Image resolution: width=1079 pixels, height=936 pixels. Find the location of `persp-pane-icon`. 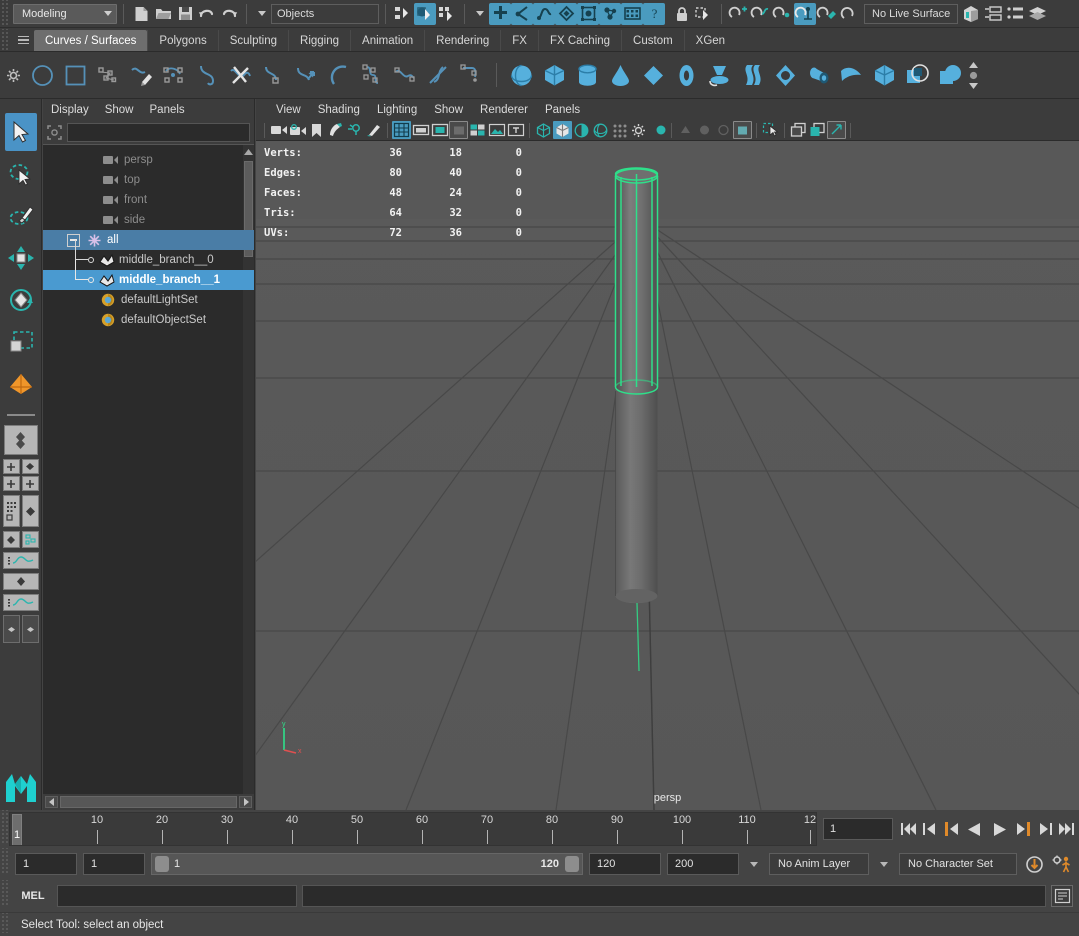

persp-pane-icon is located at coordinates (30, 511).